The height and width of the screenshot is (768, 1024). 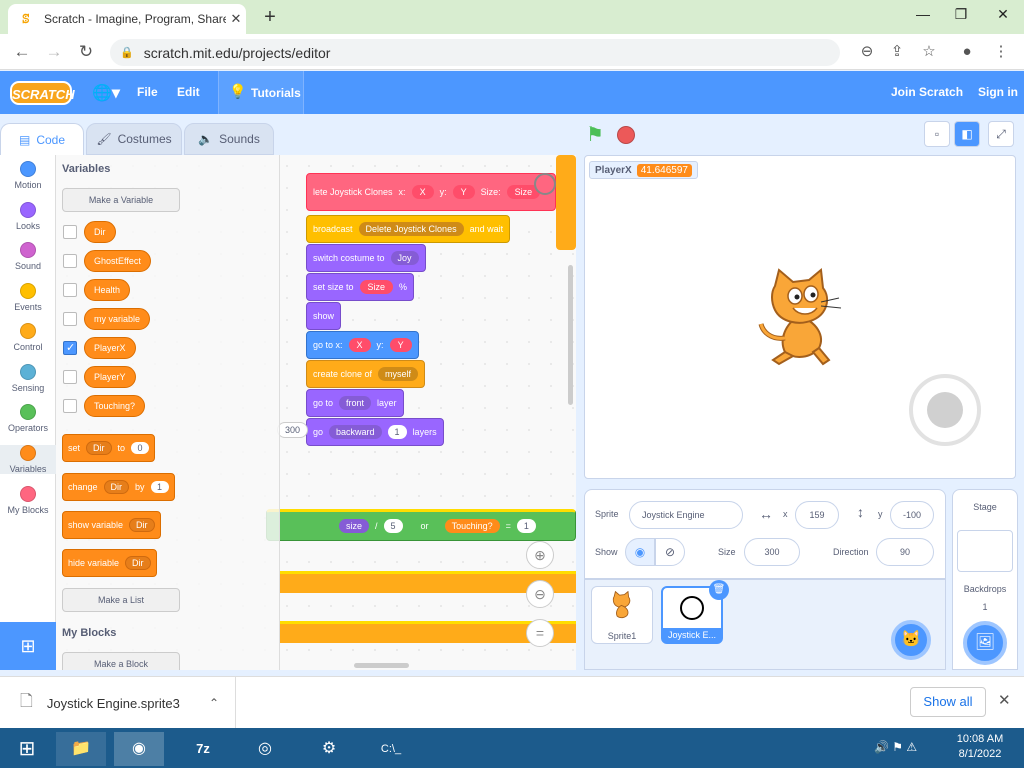 I want to click on chrome-icon: ◉, so click(x=139, y=749).